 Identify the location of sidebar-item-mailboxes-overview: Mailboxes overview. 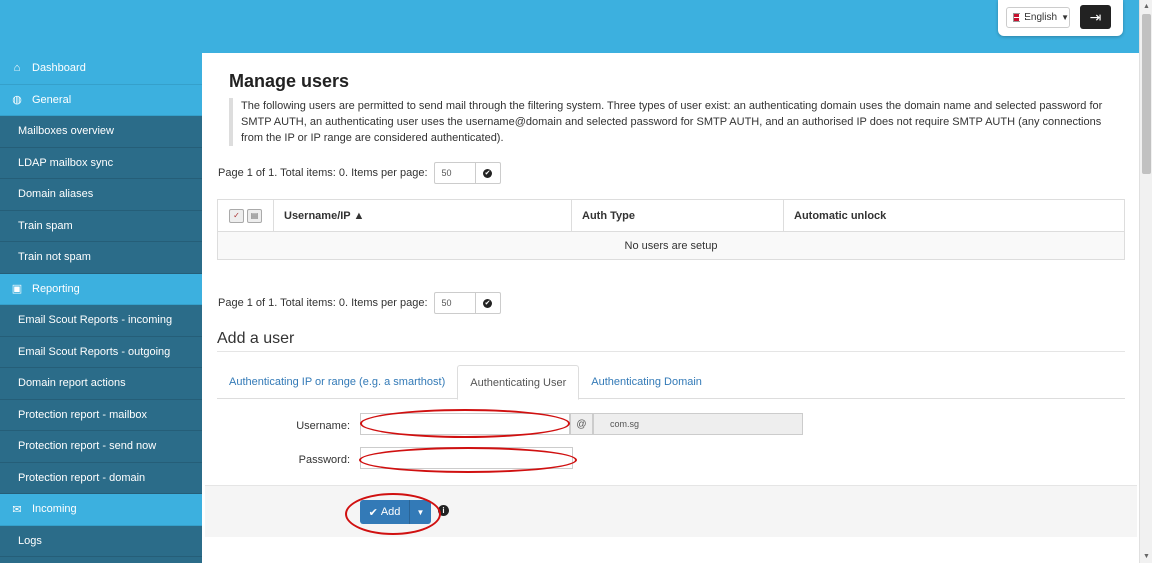
(101, 132).